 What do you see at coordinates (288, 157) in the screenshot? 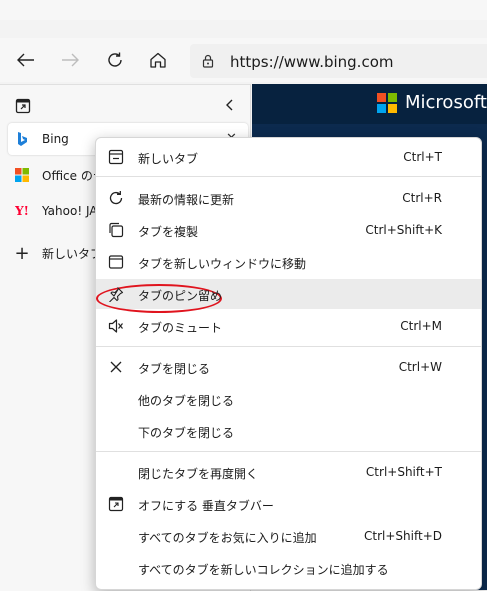
I see `menu-item-new-tab: 新しいタブ Ctrl+T` at bounding box center [288, 157].